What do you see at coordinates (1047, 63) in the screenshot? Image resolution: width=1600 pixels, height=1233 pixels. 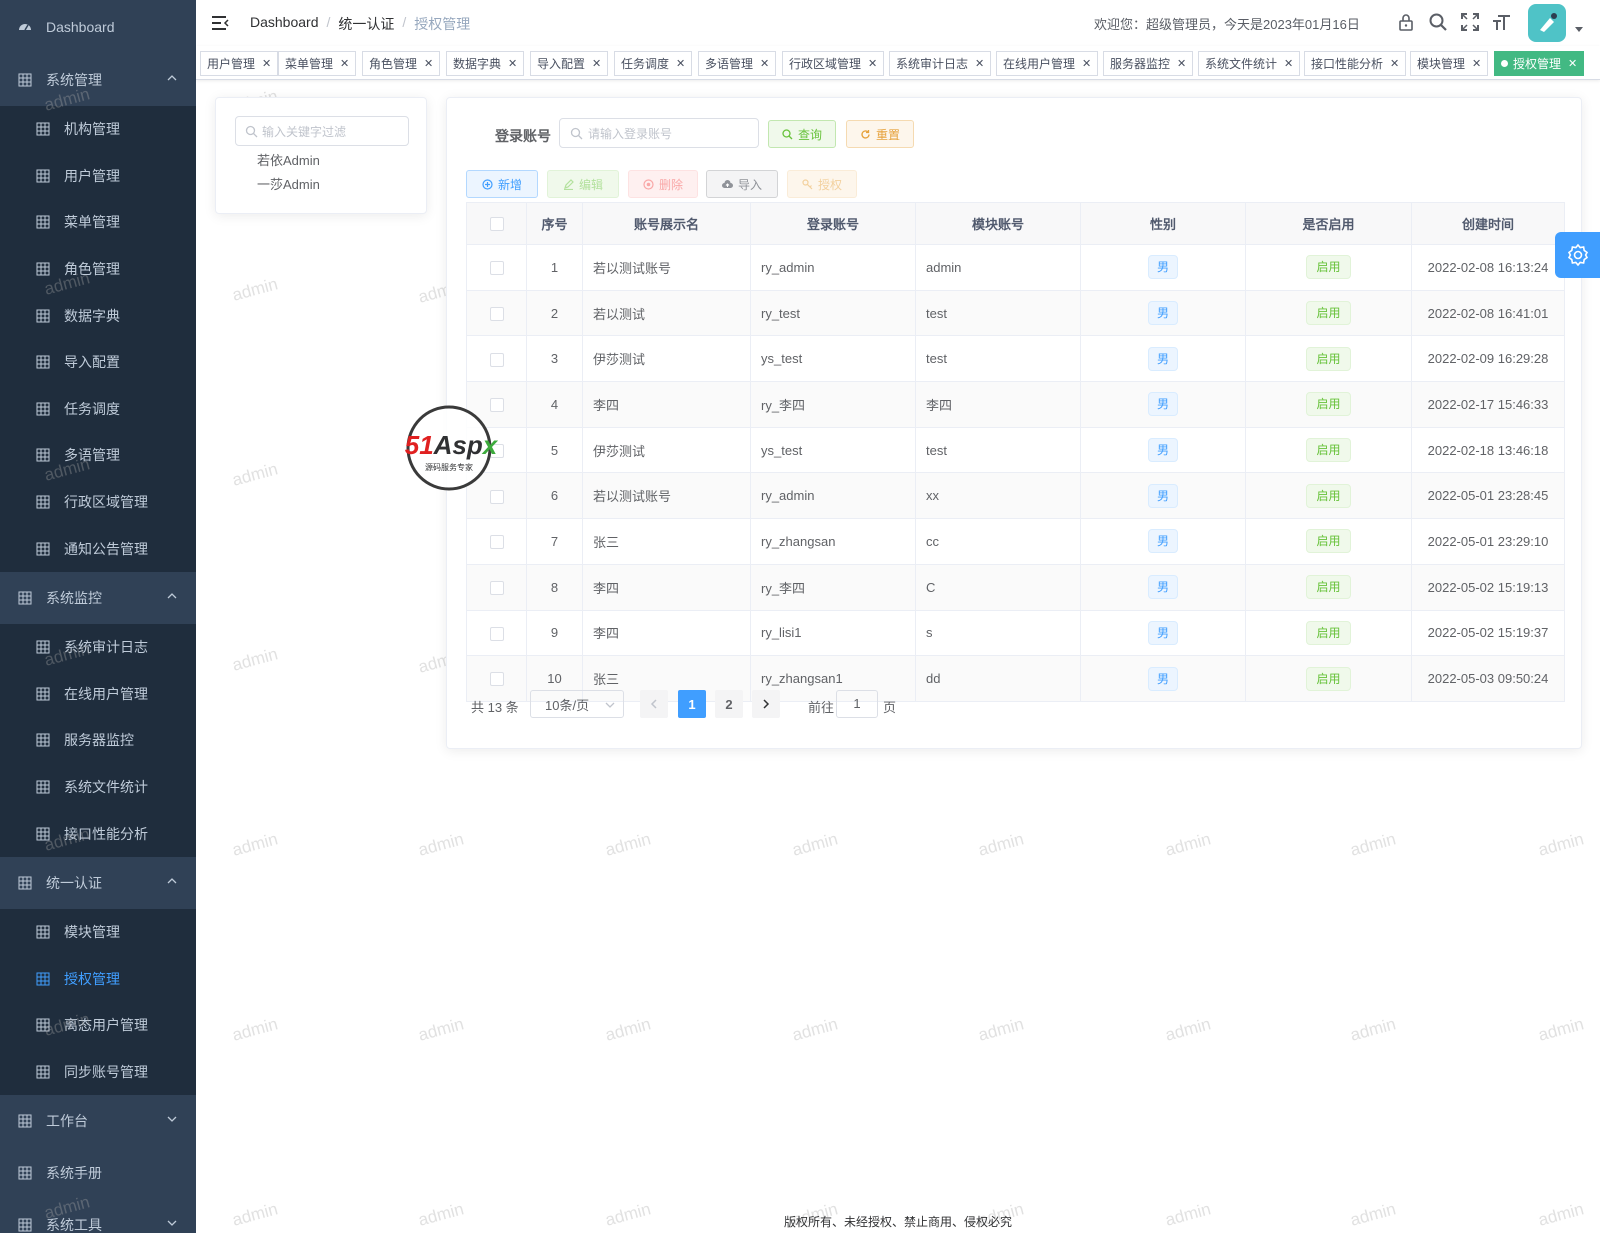 I see `tag-online-users: 在线用户管理 ✕` at bounding box center [1047, 63].